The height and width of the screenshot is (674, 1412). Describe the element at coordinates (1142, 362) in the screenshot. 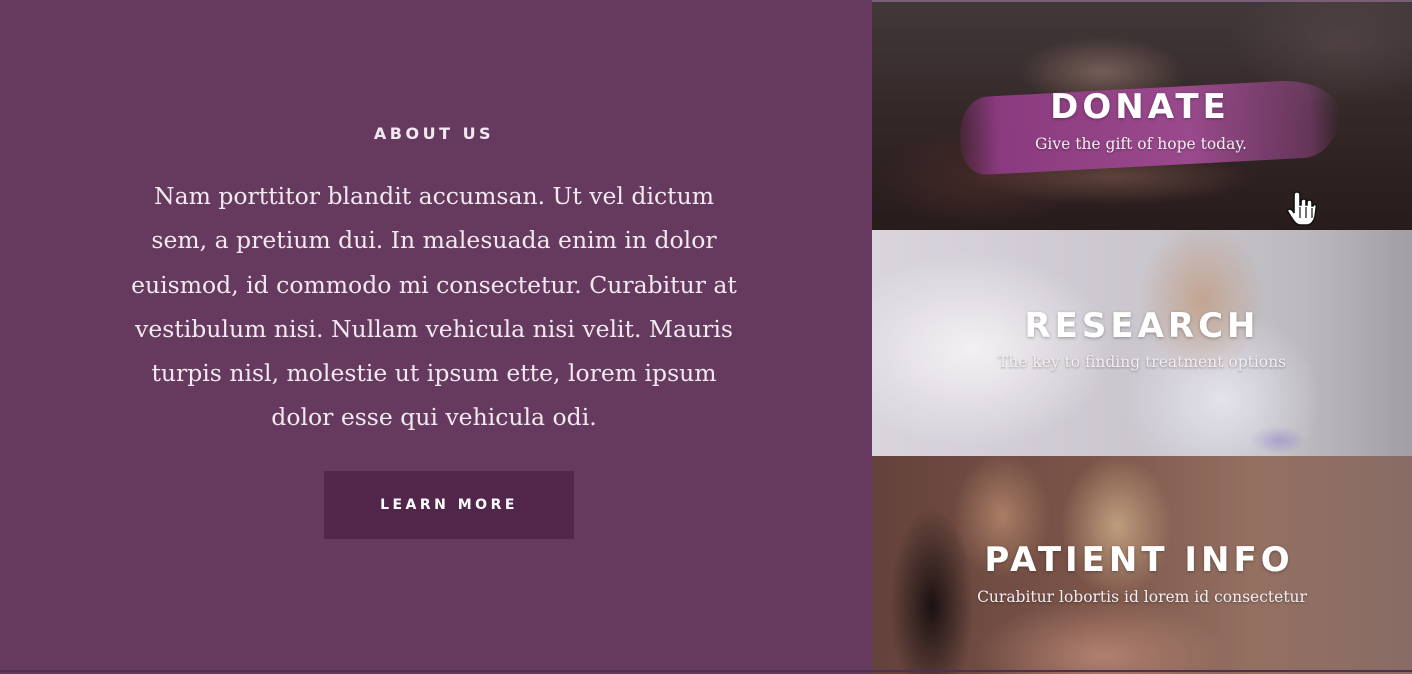

I see `research-subtitle: The key to finding treatment options` at that location.